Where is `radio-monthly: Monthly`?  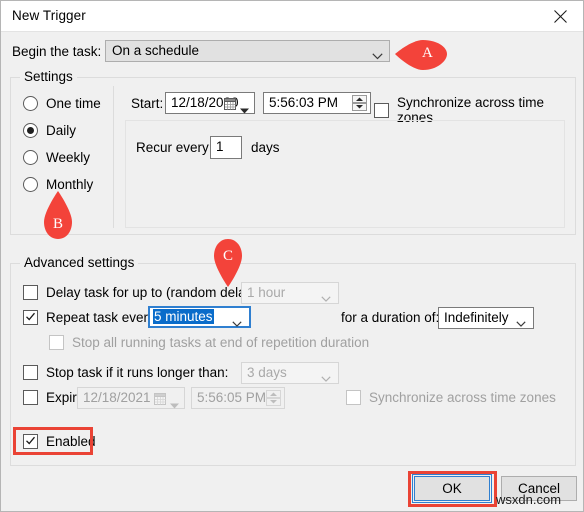
radio-monthly: Monthly is located at coordinates (58, 184).